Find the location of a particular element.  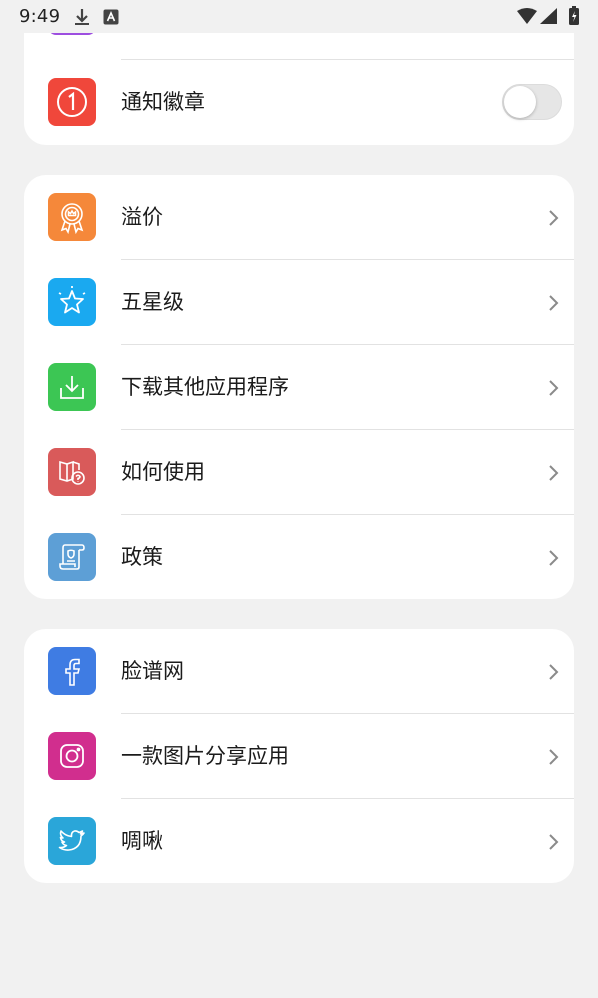

menu-item-label: 下载其他应用程序 is located at coordinates (205, 387).